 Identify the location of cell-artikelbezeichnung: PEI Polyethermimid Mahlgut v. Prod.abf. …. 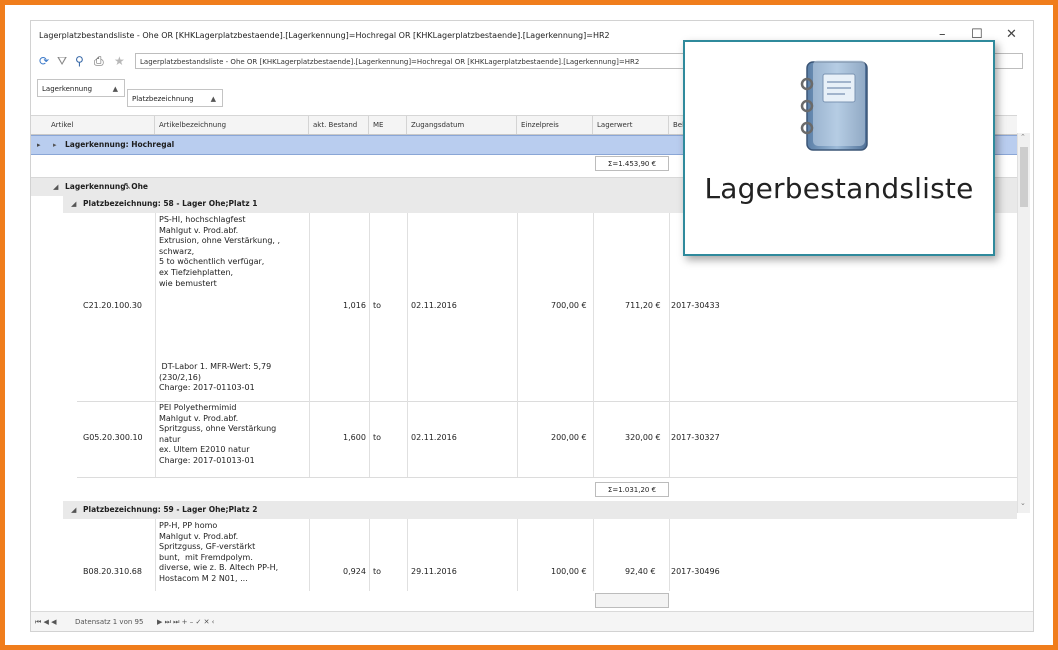
(218, 434).